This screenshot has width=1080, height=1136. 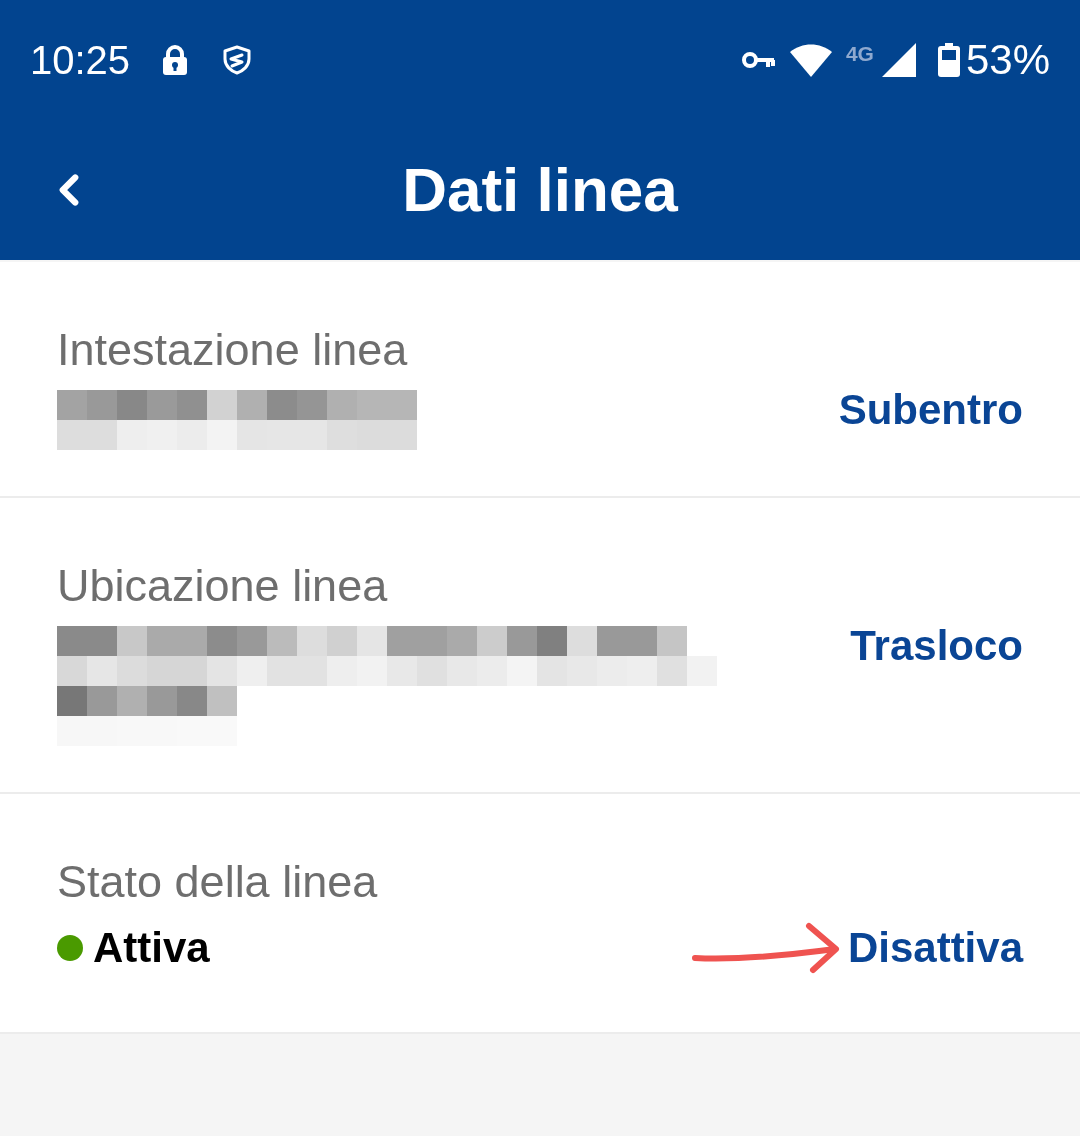 What do you see at coordinates (758, 60) in the screenshot?
I see `key-icon` at bounding box center [758, 60].